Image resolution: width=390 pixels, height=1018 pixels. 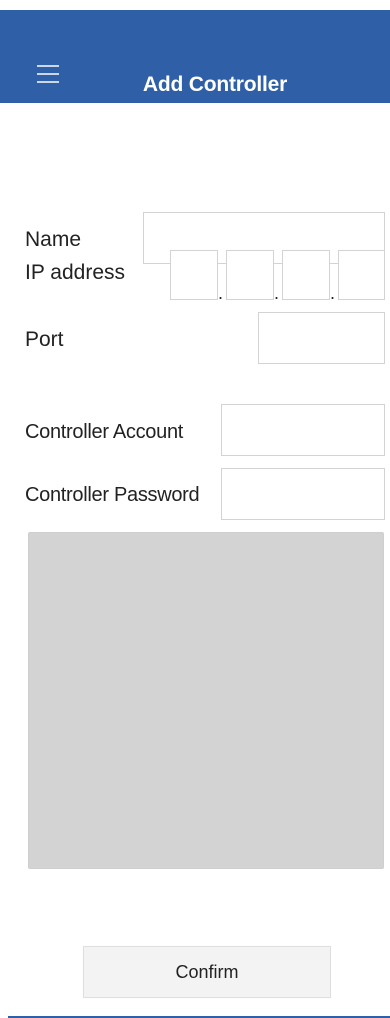 I want to click on ip-address-label: IP address, so click(x=75, y=272).